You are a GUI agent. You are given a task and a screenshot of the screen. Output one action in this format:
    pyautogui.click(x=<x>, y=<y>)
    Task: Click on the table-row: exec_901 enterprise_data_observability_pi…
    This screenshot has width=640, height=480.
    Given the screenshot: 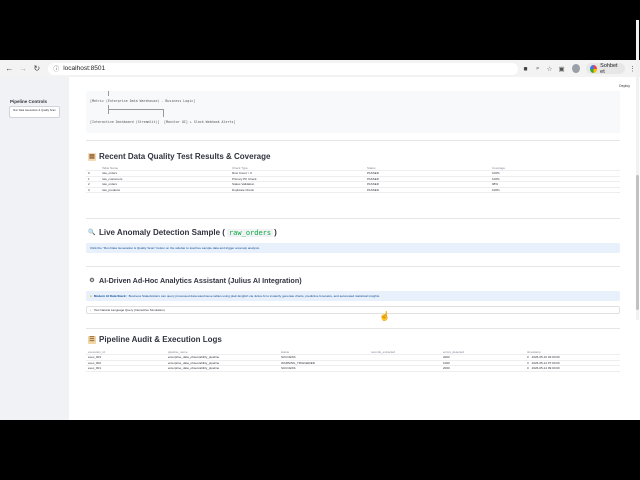 What is the action you would take?
    pyautogui.click(x=353, y=368)
    